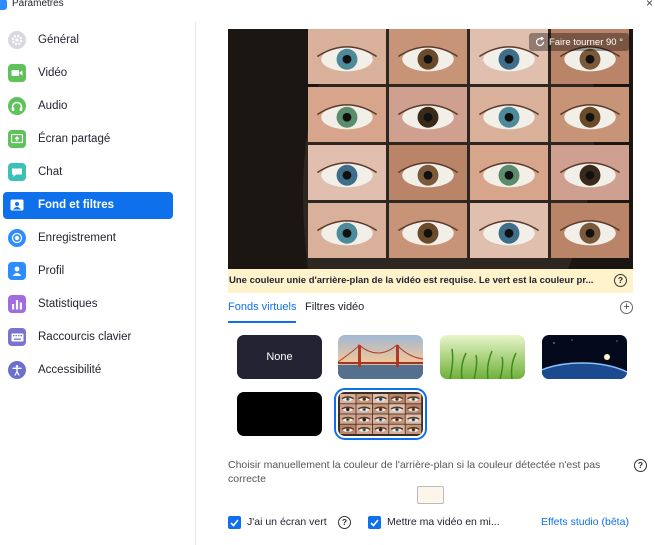 This screenshot has height=545, width=655. Describe the element at coordinates (279, 414) in the screenshot. I see `background-option-black` at that location.